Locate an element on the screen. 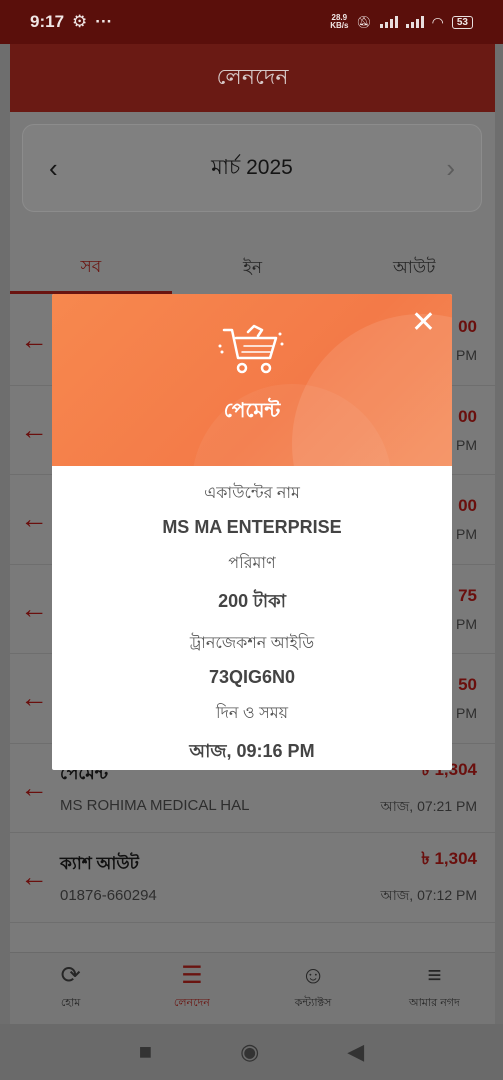 Image resolution: width=503 pixels, height=1080 pixels. nav-contacts: ☺ কন্ট্যাক্টস is located at coordinates (313, 988).